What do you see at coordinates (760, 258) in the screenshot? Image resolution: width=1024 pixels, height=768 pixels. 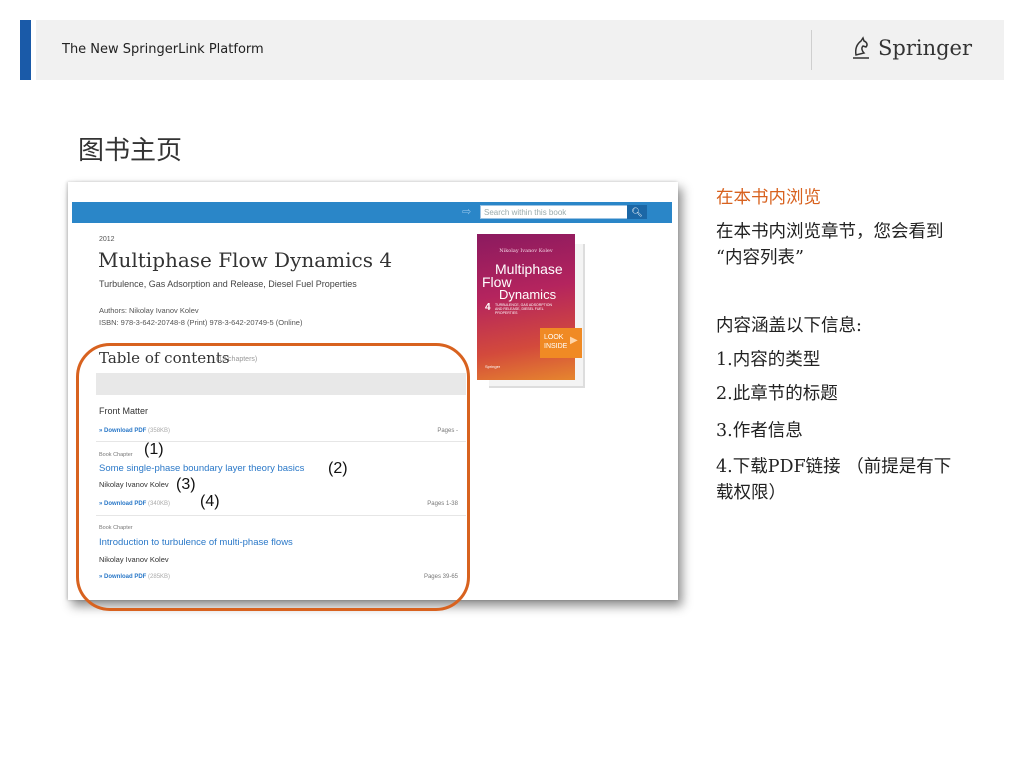 I see `side-description: “内容列表”` at bounding box center [760, 258].